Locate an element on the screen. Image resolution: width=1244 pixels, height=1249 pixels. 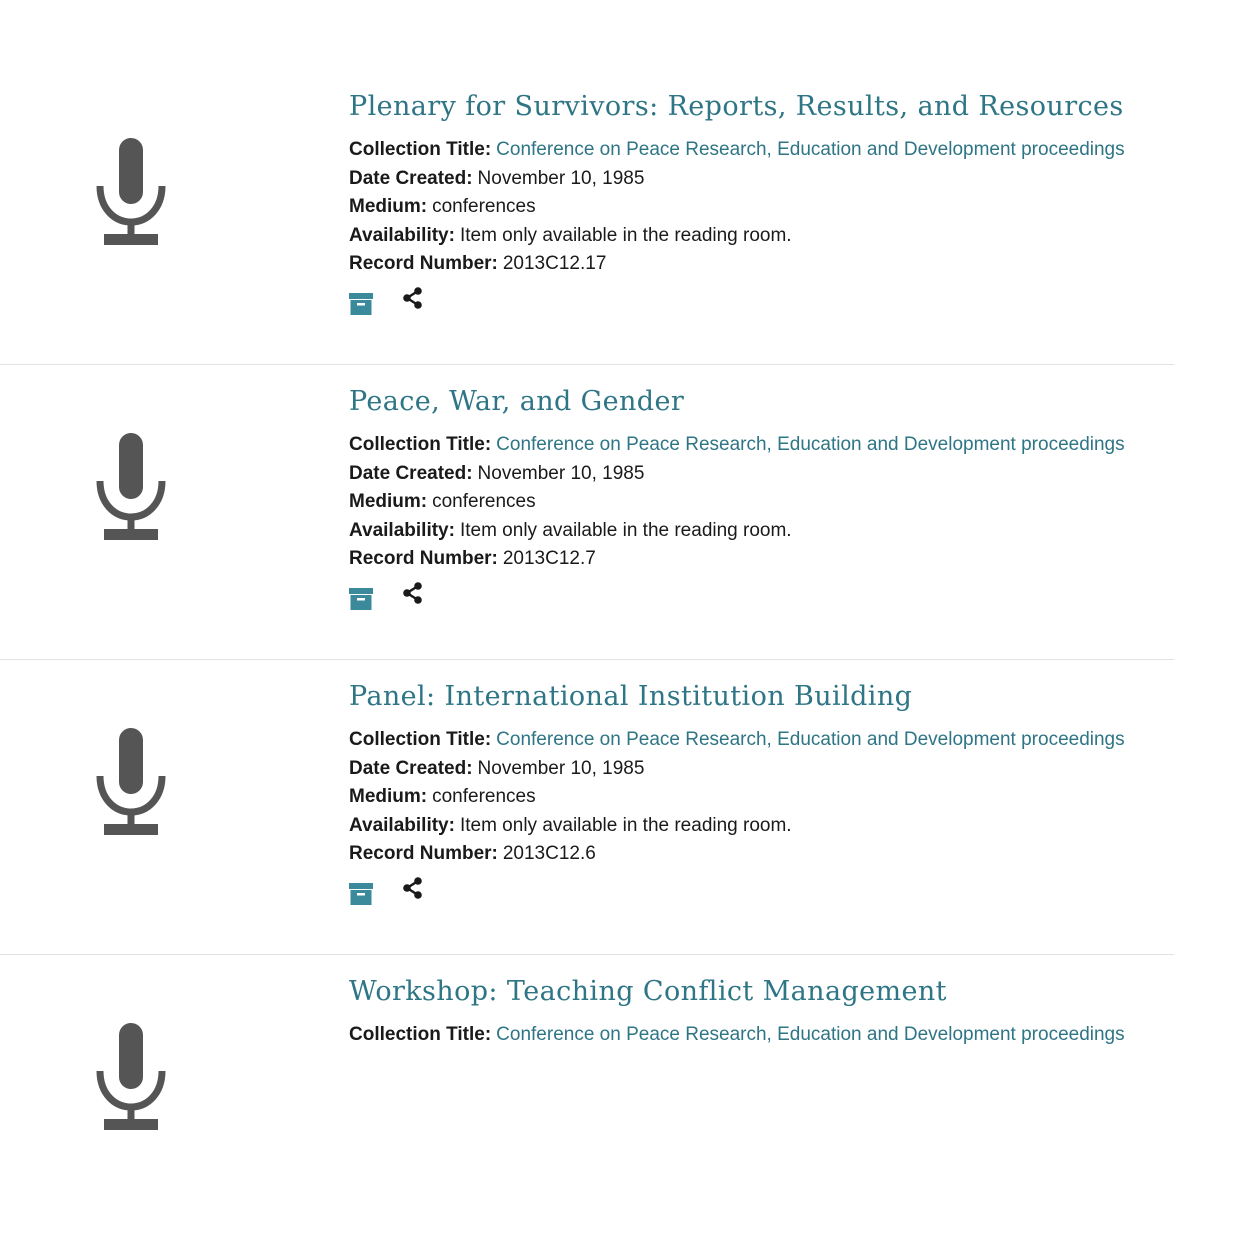
record-number-value: 2013C12.7 is located at coordinates (549, 558).